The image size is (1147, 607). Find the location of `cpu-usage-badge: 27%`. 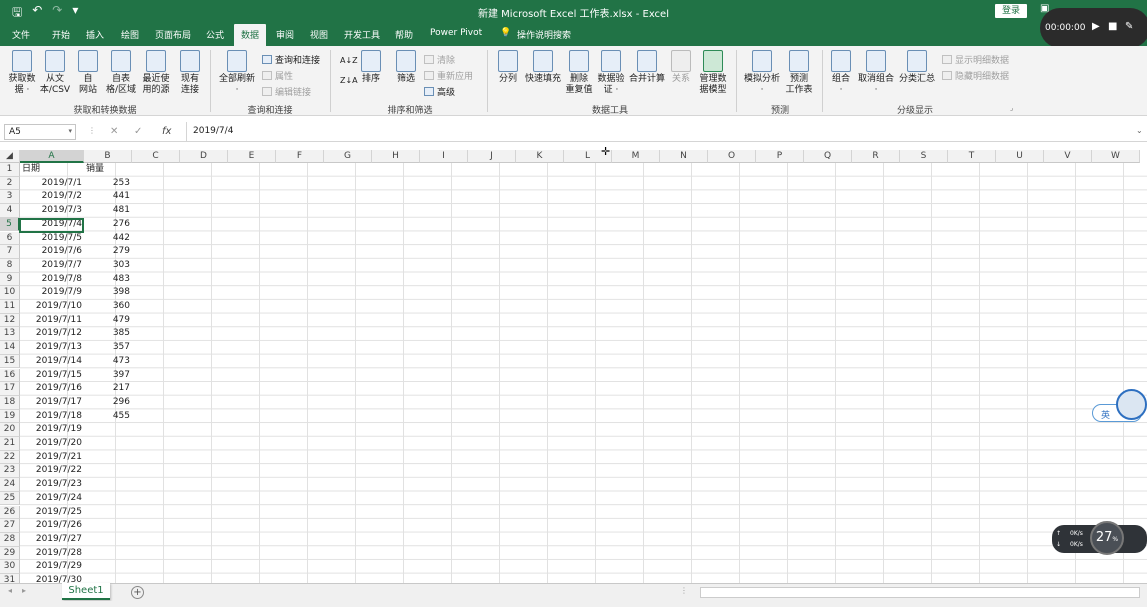

cpu-usage-badge: 27% is located at coordinates (1107, 538).